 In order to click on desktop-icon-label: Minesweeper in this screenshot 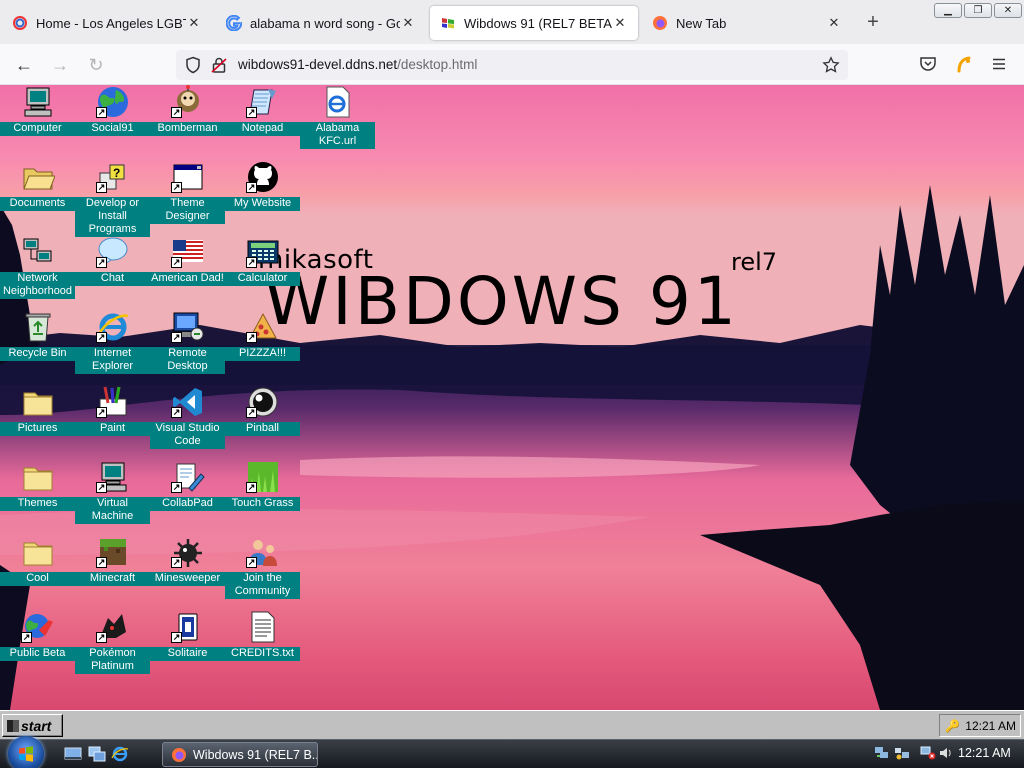, I will do `click(187, 579)`.